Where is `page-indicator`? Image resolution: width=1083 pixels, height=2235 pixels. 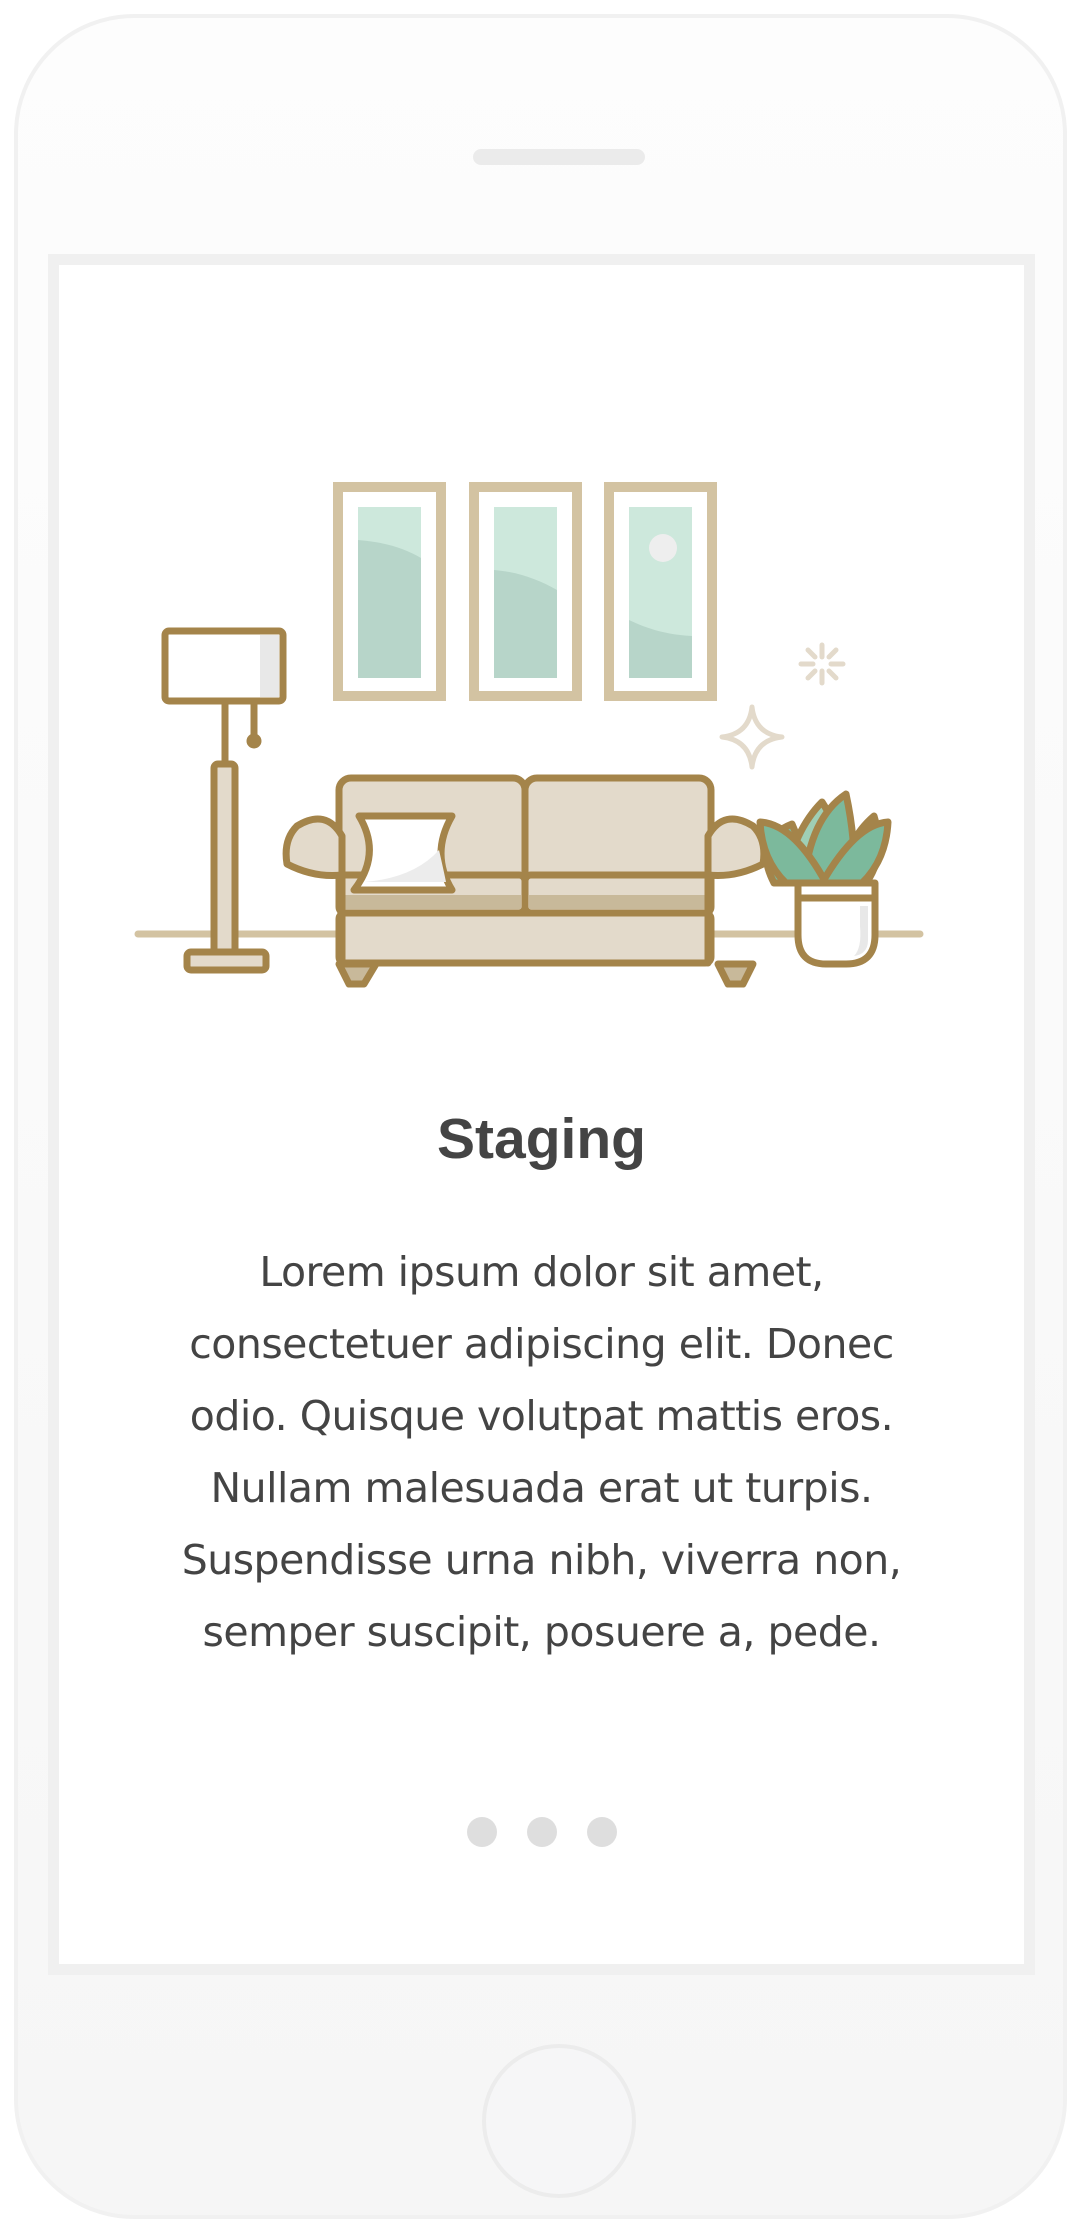 page-indicator is located at coordinates (541, 1832).